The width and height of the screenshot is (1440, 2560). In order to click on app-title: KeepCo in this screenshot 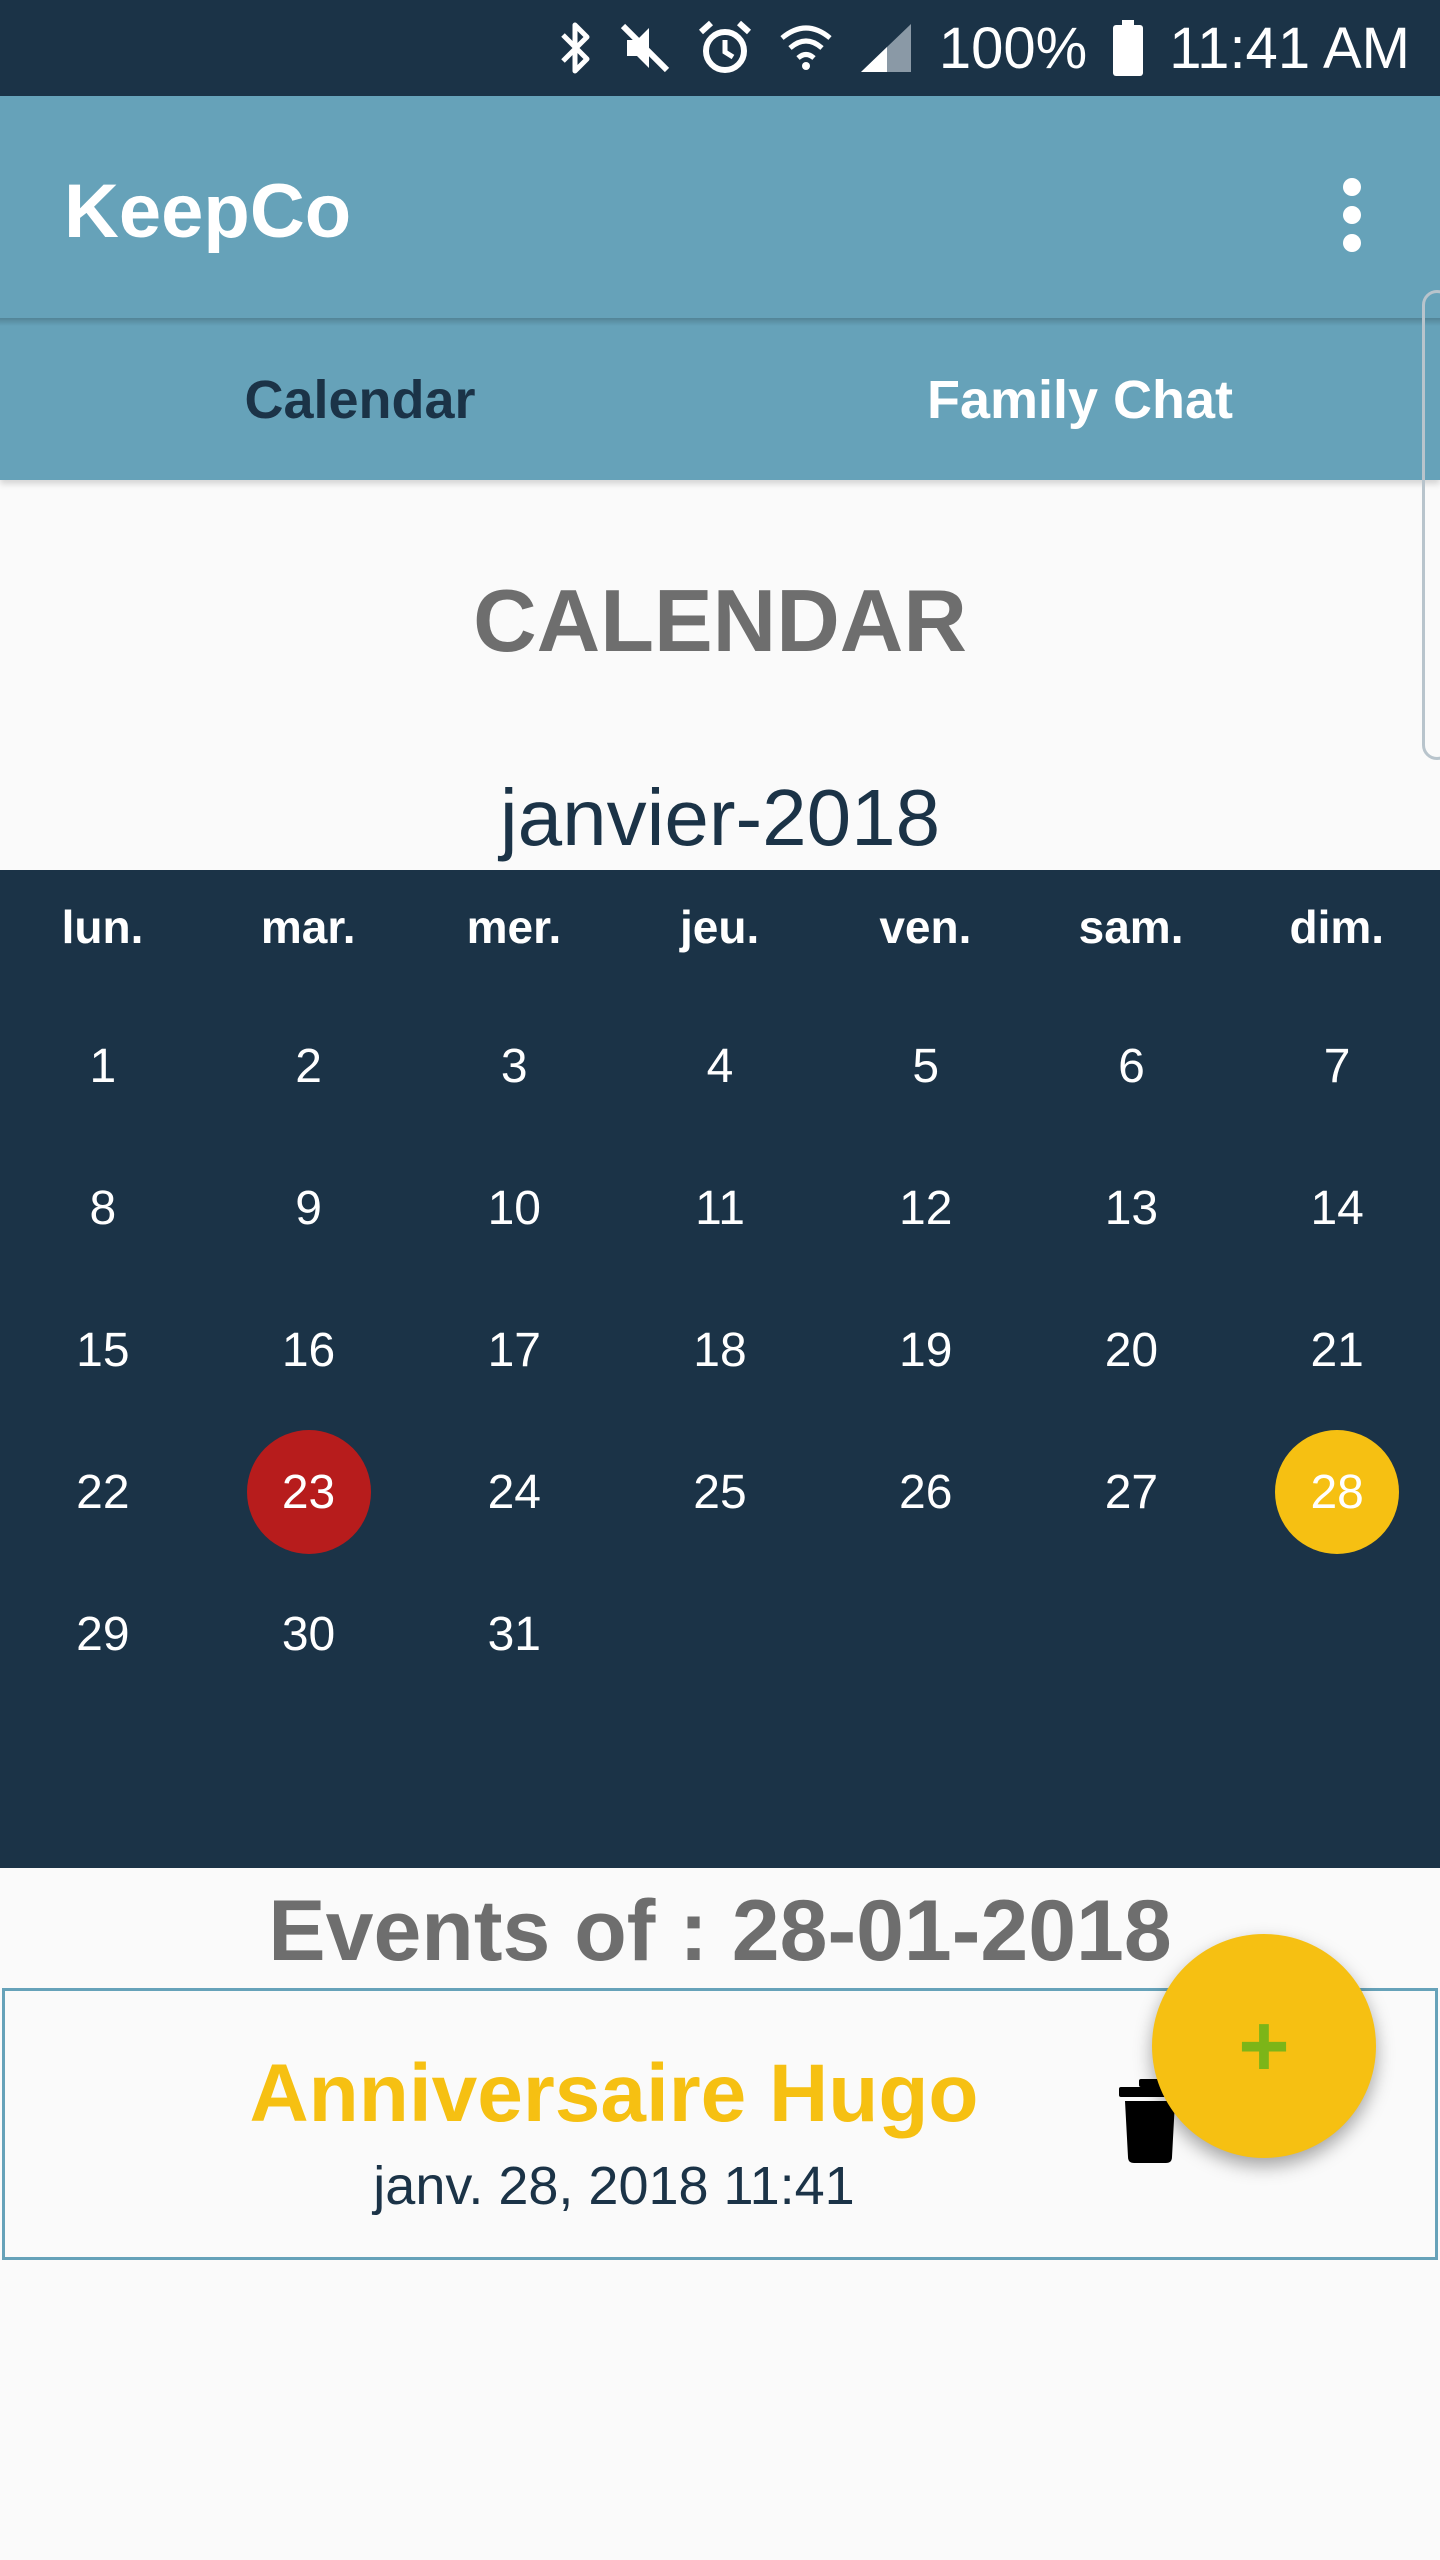, I will do `click(208, 211)`.